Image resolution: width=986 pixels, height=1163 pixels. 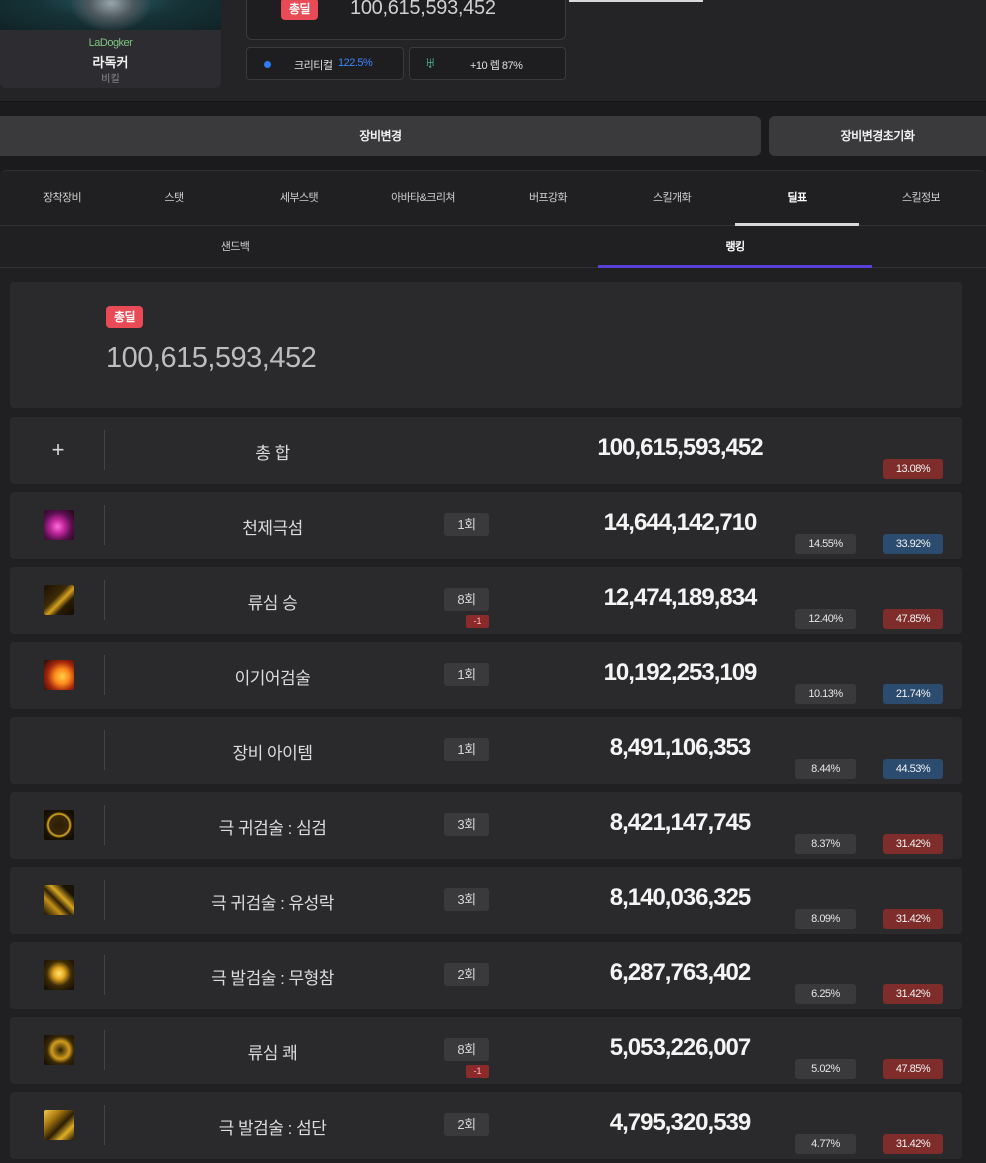 What do you see at coordinates (313, 66) in the screenshot?
I see `crit-label: 크리티컬` at bounding box center [313, 66].